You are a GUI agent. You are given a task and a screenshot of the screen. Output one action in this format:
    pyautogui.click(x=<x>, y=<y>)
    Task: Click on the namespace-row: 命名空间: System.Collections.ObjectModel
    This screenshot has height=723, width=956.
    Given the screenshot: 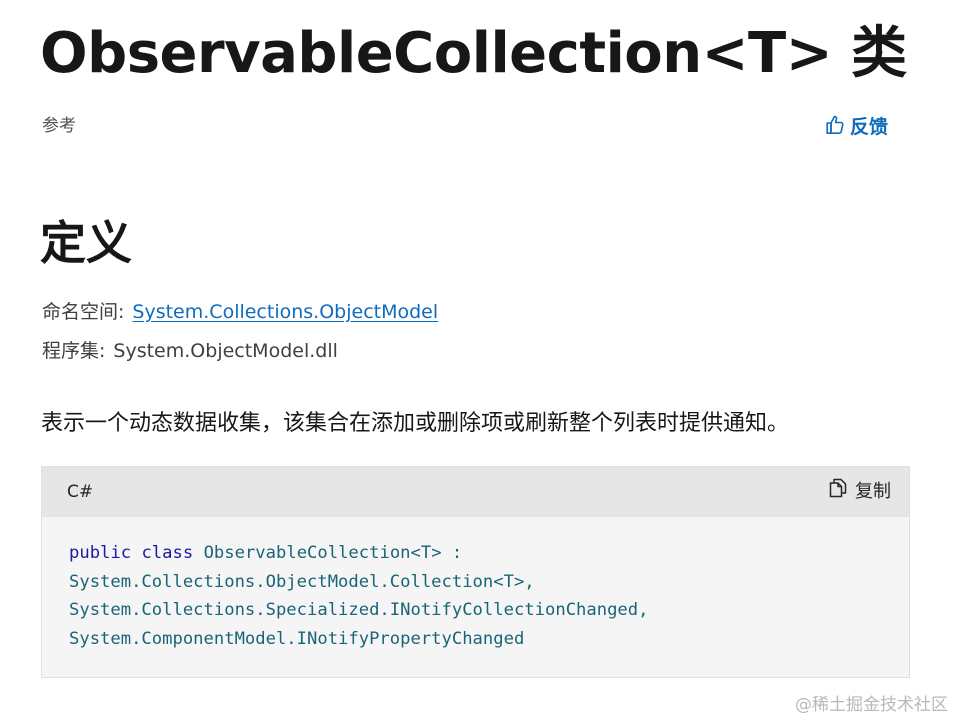 What is the action you would take?
    pyautogui.click(x=240, y=312)
    